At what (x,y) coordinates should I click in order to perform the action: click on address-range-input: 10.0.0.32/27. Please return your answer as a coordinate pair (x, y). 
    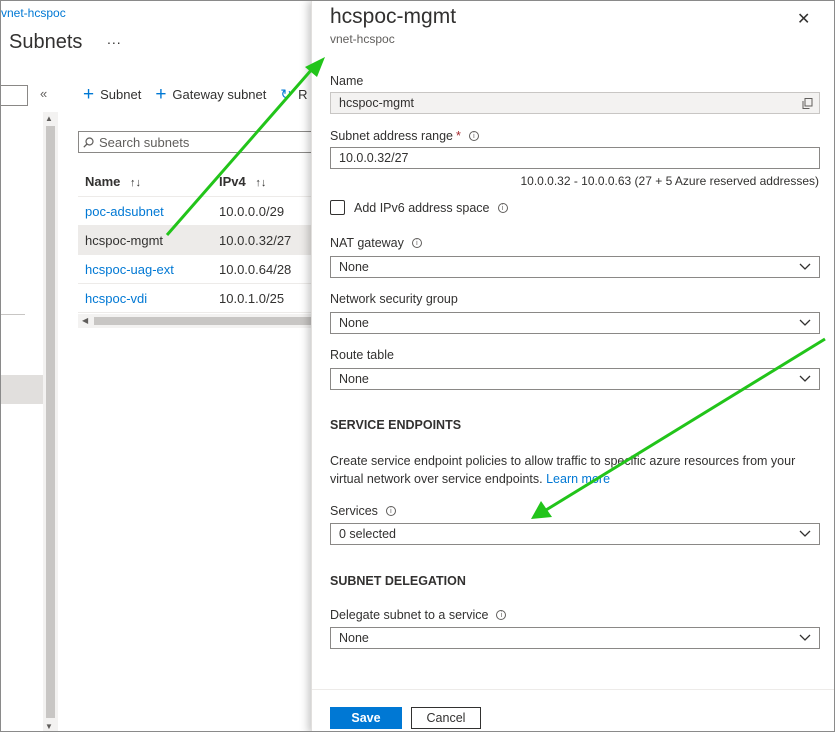
    Looking at the image, I should click on (575, 158).